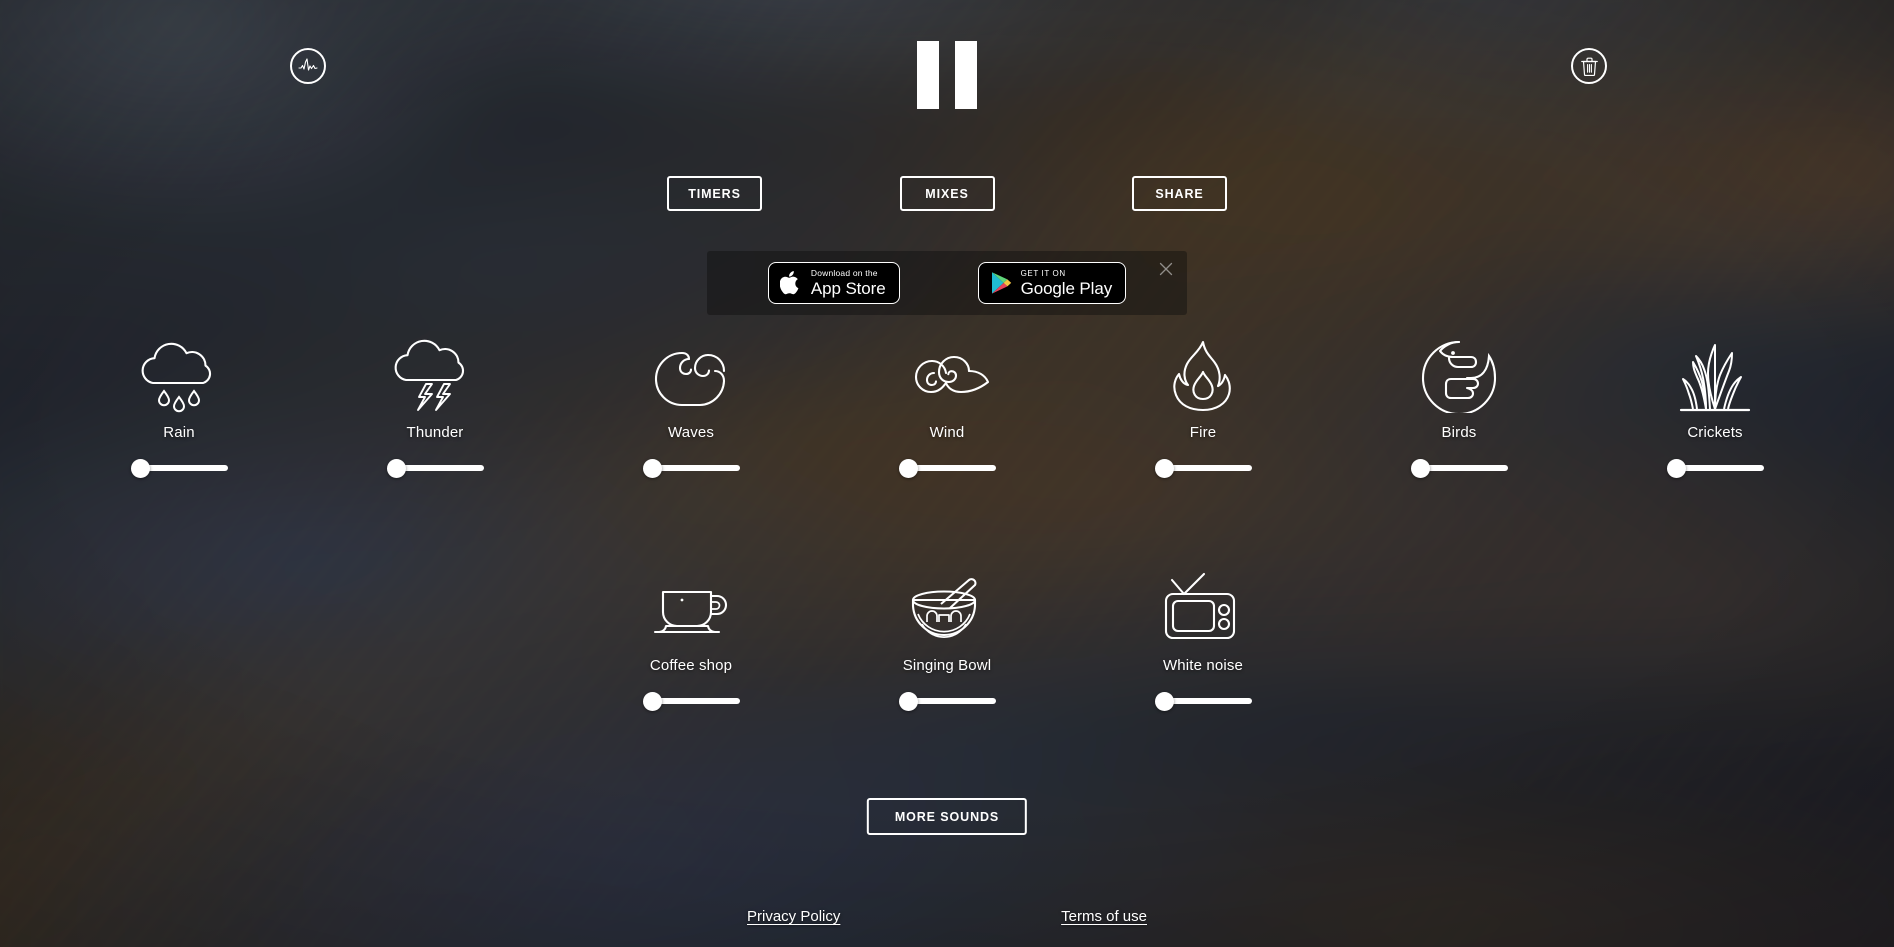 The width and height of the screenshot is (1894, 947). I want to click on google-play-big-label: Google Play, so click(1066, 288).